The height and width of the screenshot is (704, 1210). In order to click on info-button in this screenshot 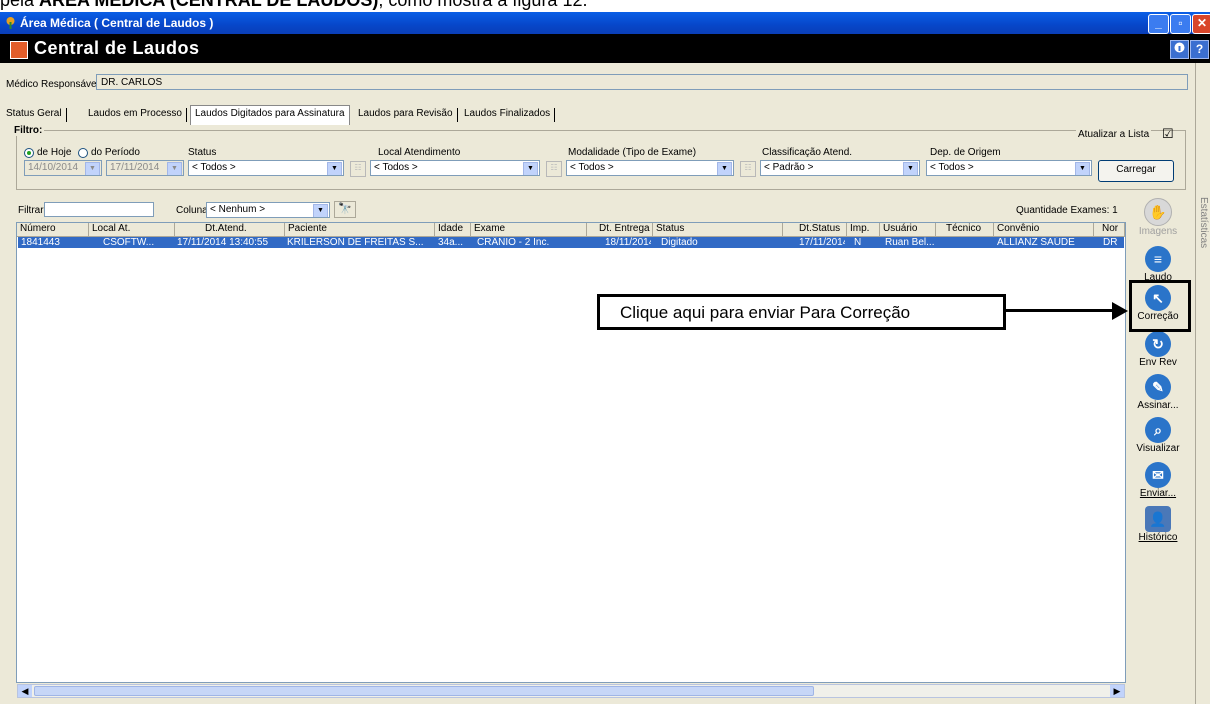, I will do `click(1179, 49)`.